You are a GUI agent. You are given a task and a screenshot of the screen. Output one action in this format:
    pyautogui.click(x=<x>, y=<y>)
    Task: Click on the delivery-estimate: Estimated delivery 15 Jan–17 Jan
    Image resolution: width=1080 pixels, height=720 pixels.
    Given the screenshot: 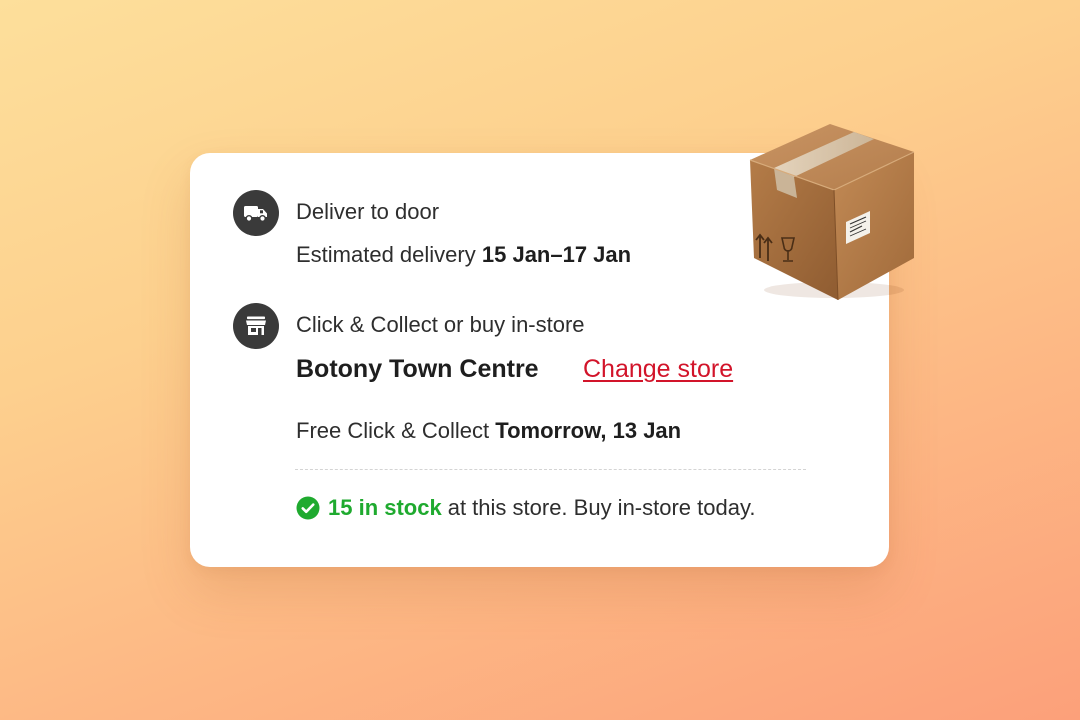 What is the action you would take?
    pyautogui.click(x=463, y=255)
    